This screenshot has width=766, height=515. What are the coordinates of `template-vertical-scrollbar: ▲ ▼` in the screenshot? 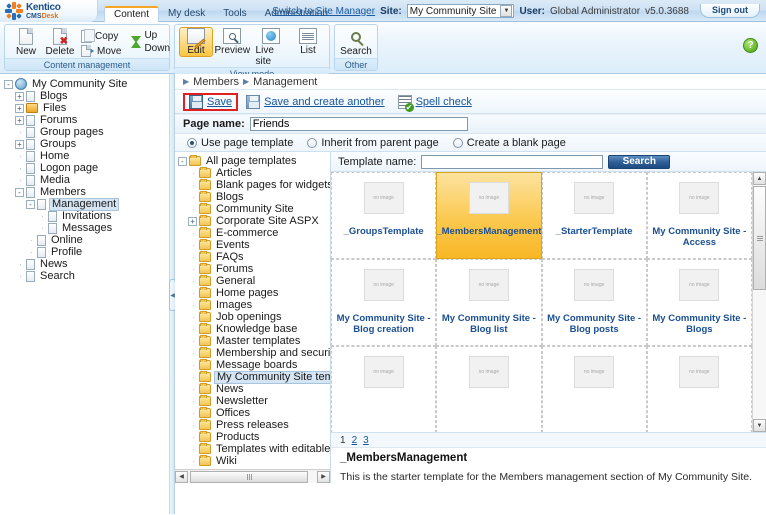 It's located at (759, 302).